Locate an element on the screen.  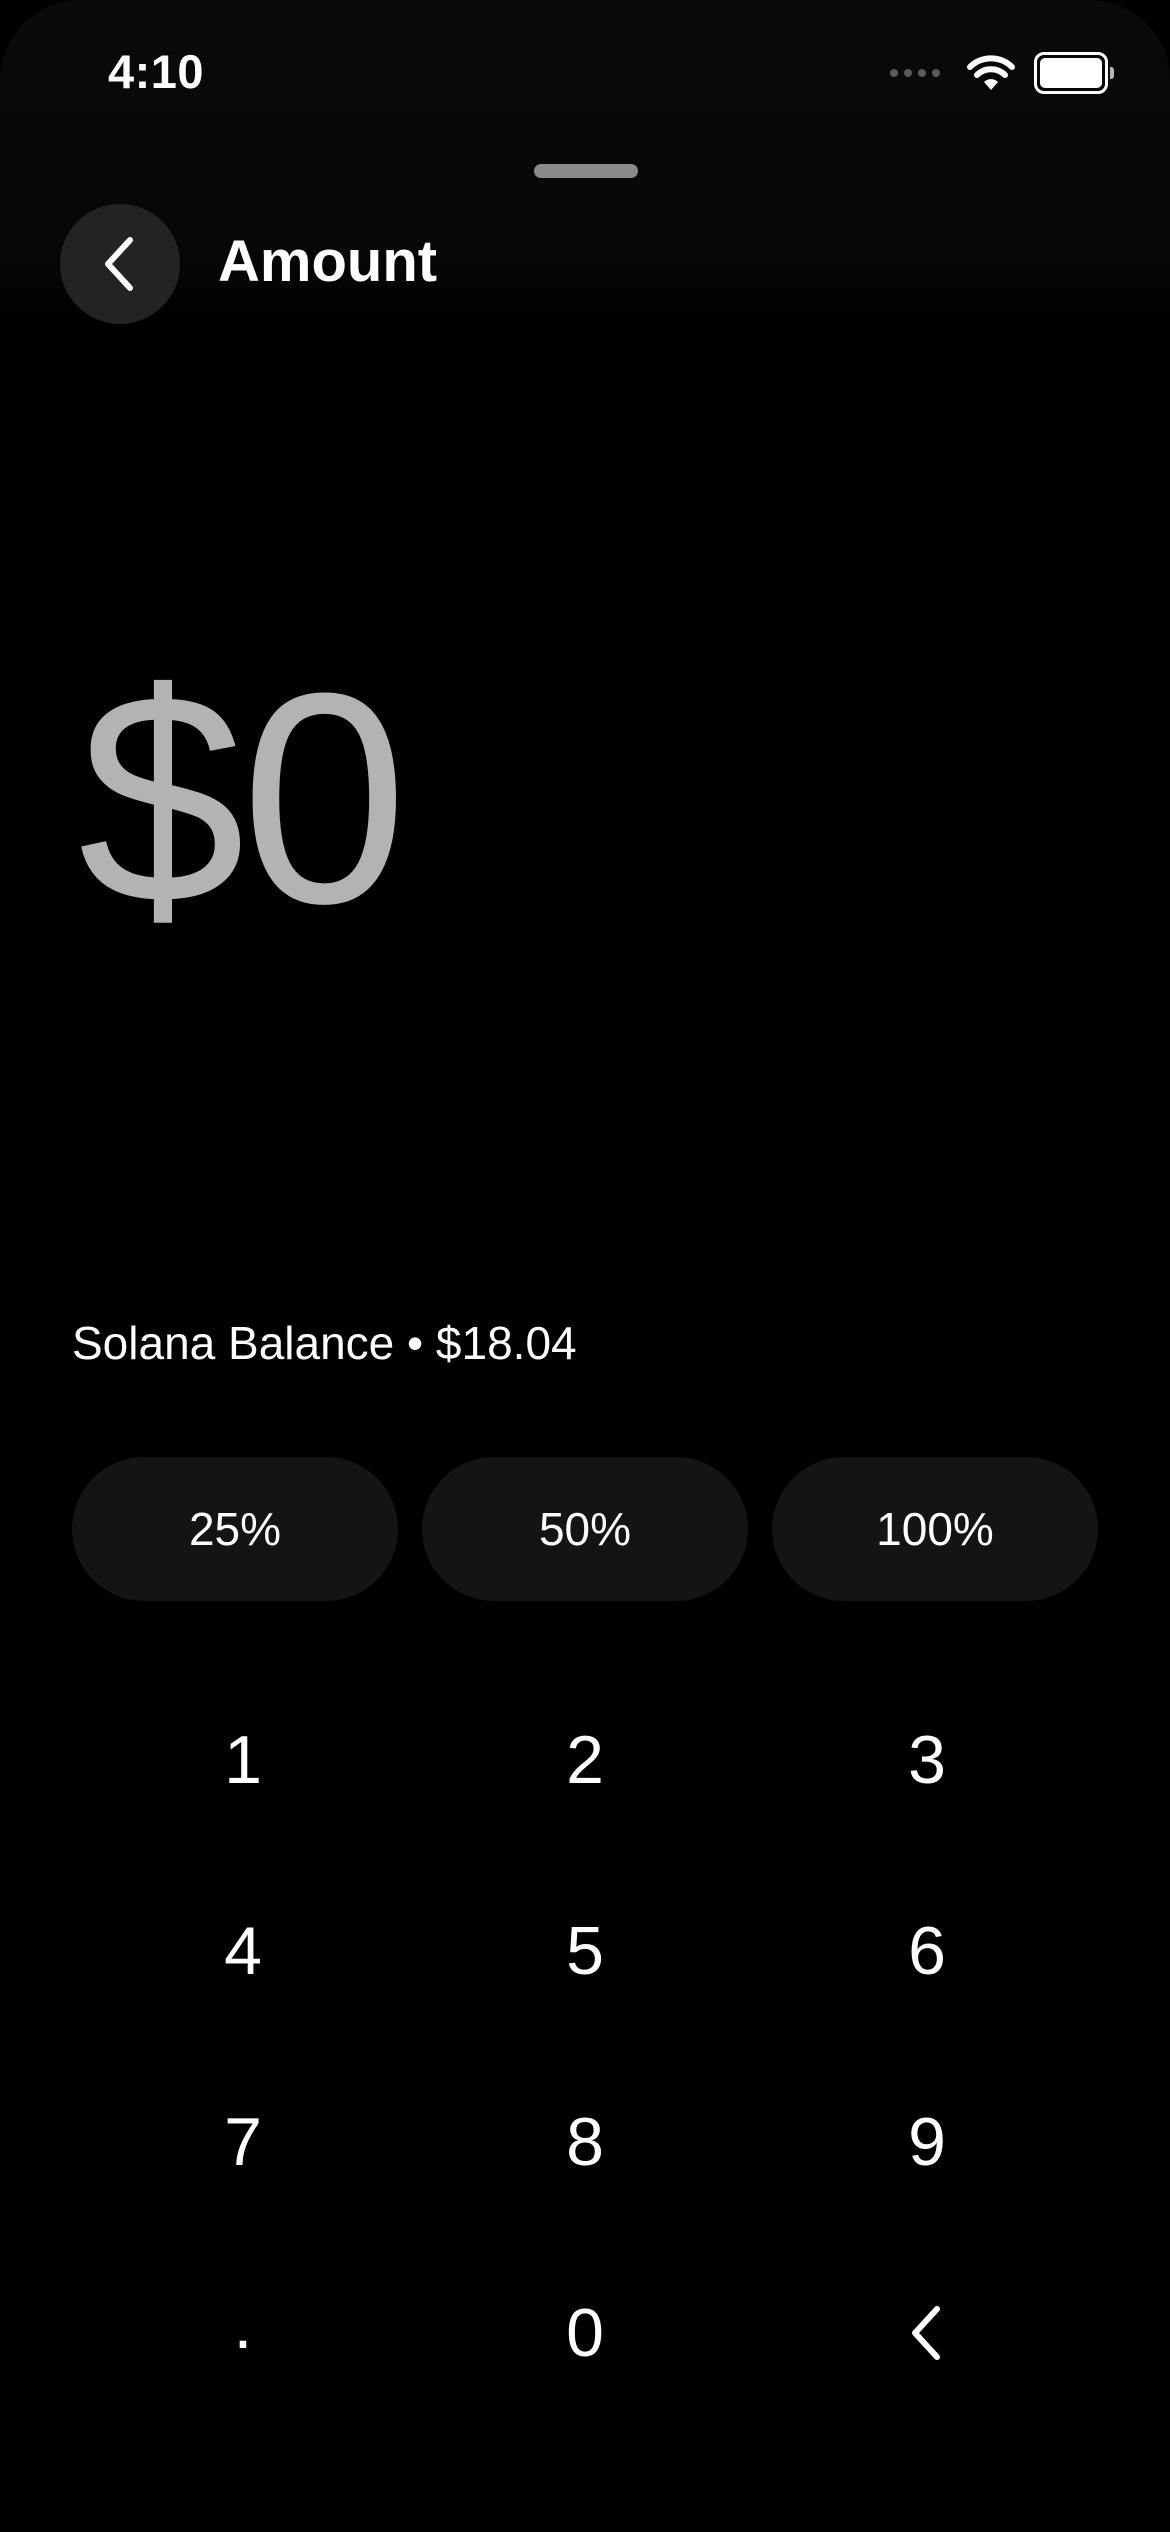
key-5: 5 is located at coordinates (585, 1950).